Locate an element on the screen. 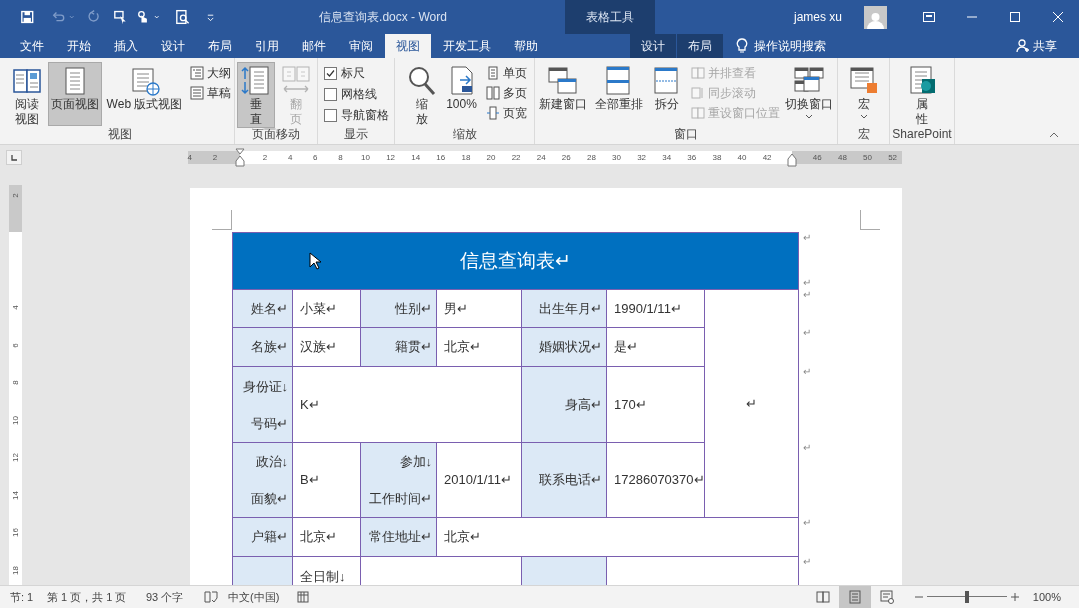  table-cell: 户籍↵ is located at coordinates (262, 537).